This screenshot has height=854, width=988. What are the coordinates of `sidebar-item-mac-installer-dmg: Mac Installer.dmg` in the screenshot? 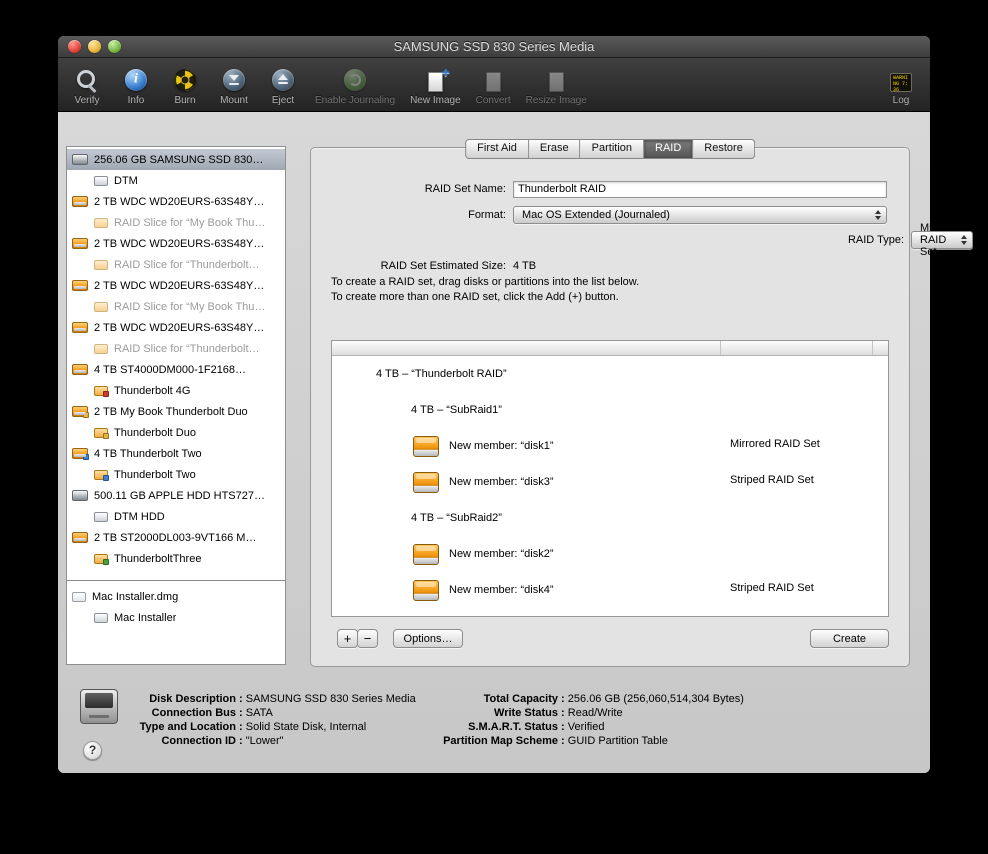 It's located at (176, 596).